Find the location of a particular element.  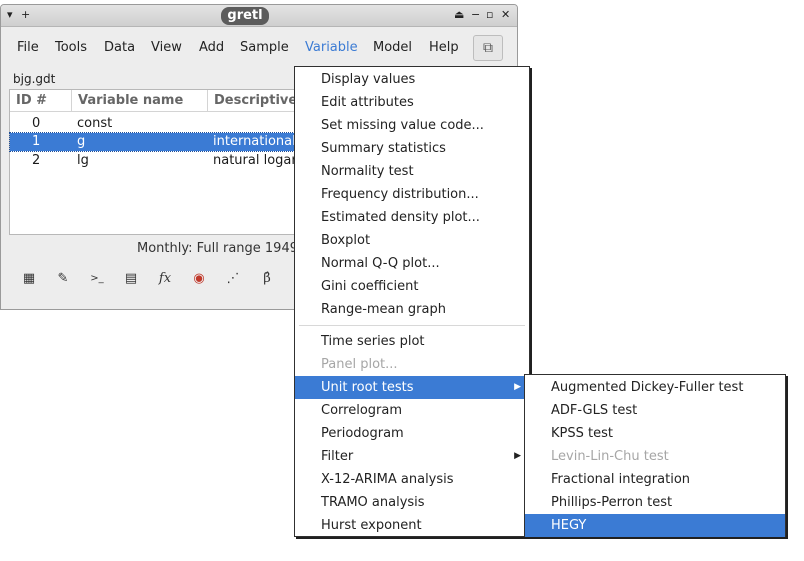

row-id: 2 is located at coordinates (36, 160).